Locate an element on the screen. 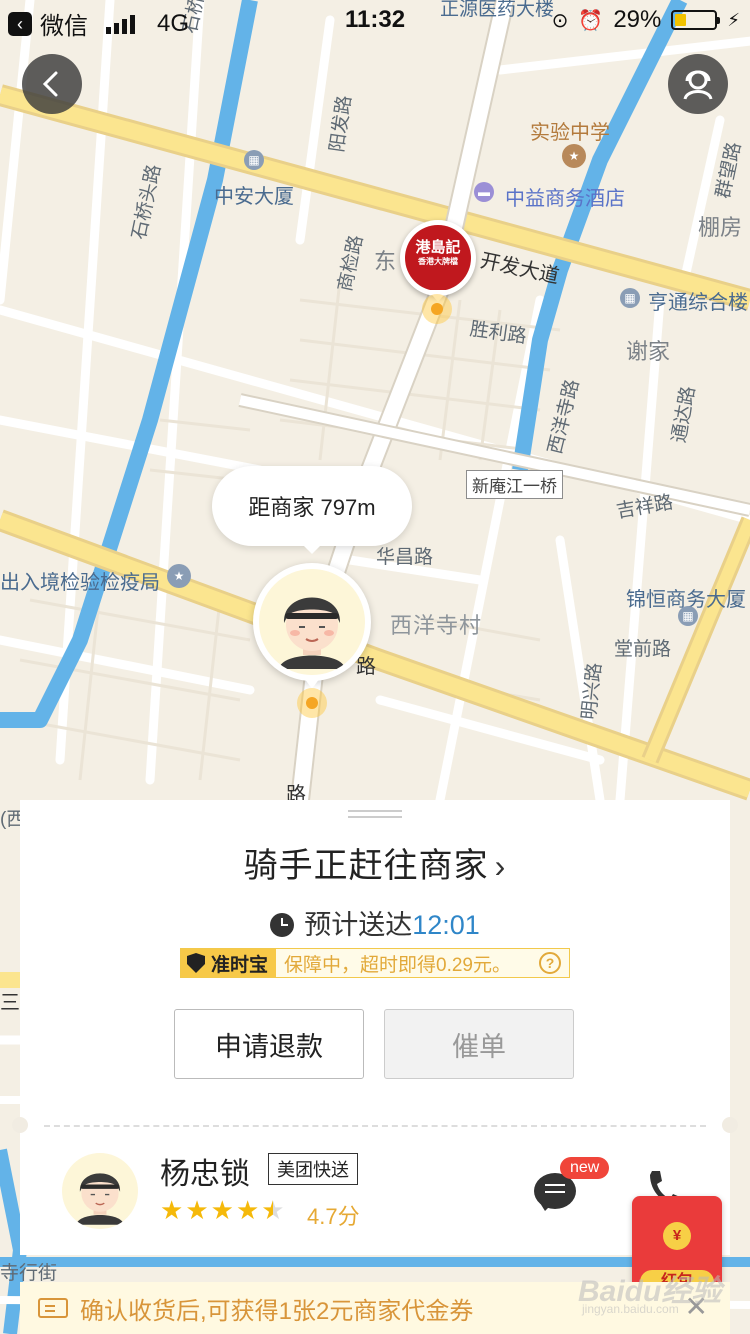 The image size is (750, 1334). map-label-san-fragment: 三 is located at coordinates (10, 1003).